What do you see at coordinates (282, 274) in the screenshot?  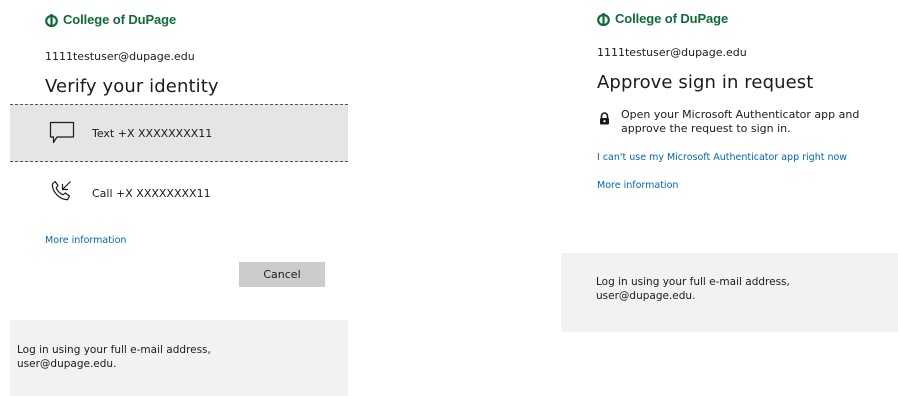 I see `cancel-button: Cancel` at bounding box center [282, 274].